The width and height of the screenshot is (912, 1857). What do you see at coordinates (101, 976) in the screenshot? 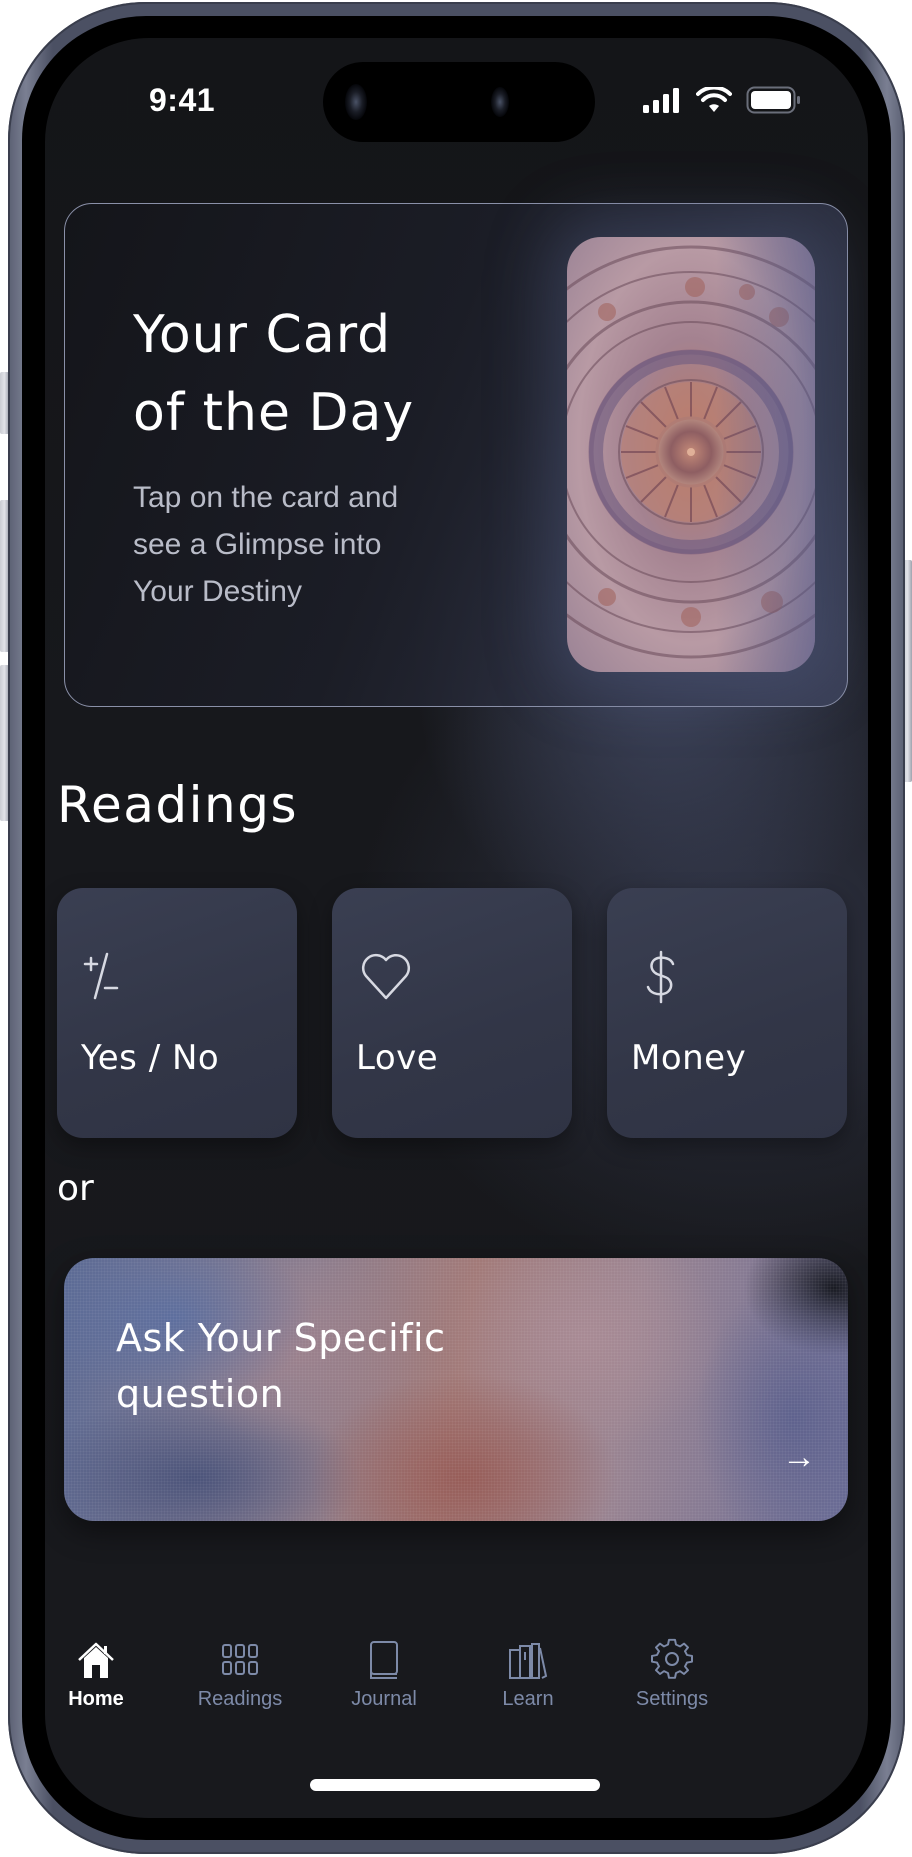
I see `plus-minus-icon` at bounding box center [101, 976].